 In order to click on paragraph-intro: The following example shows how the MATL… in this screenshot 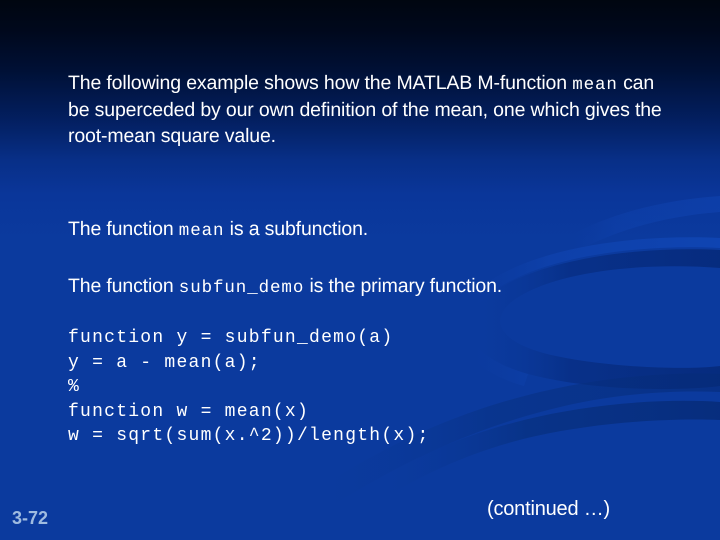, I will do `click(368, 110)`.